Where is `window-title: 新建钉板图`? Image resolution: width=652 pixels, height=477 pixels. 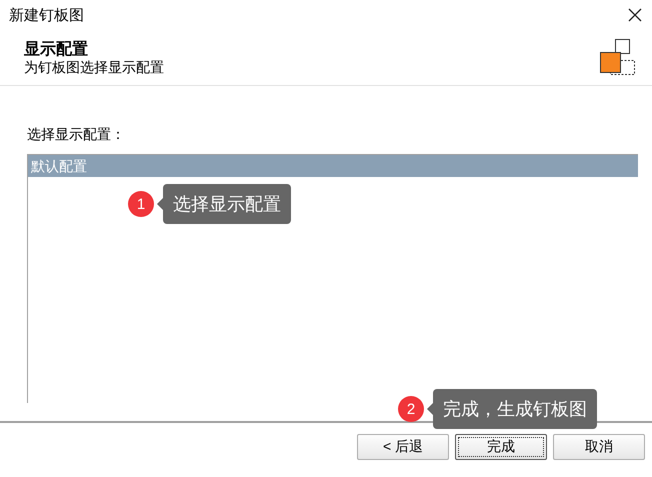
window-title: 新建钉板图 is located at coordinates (46, 15).